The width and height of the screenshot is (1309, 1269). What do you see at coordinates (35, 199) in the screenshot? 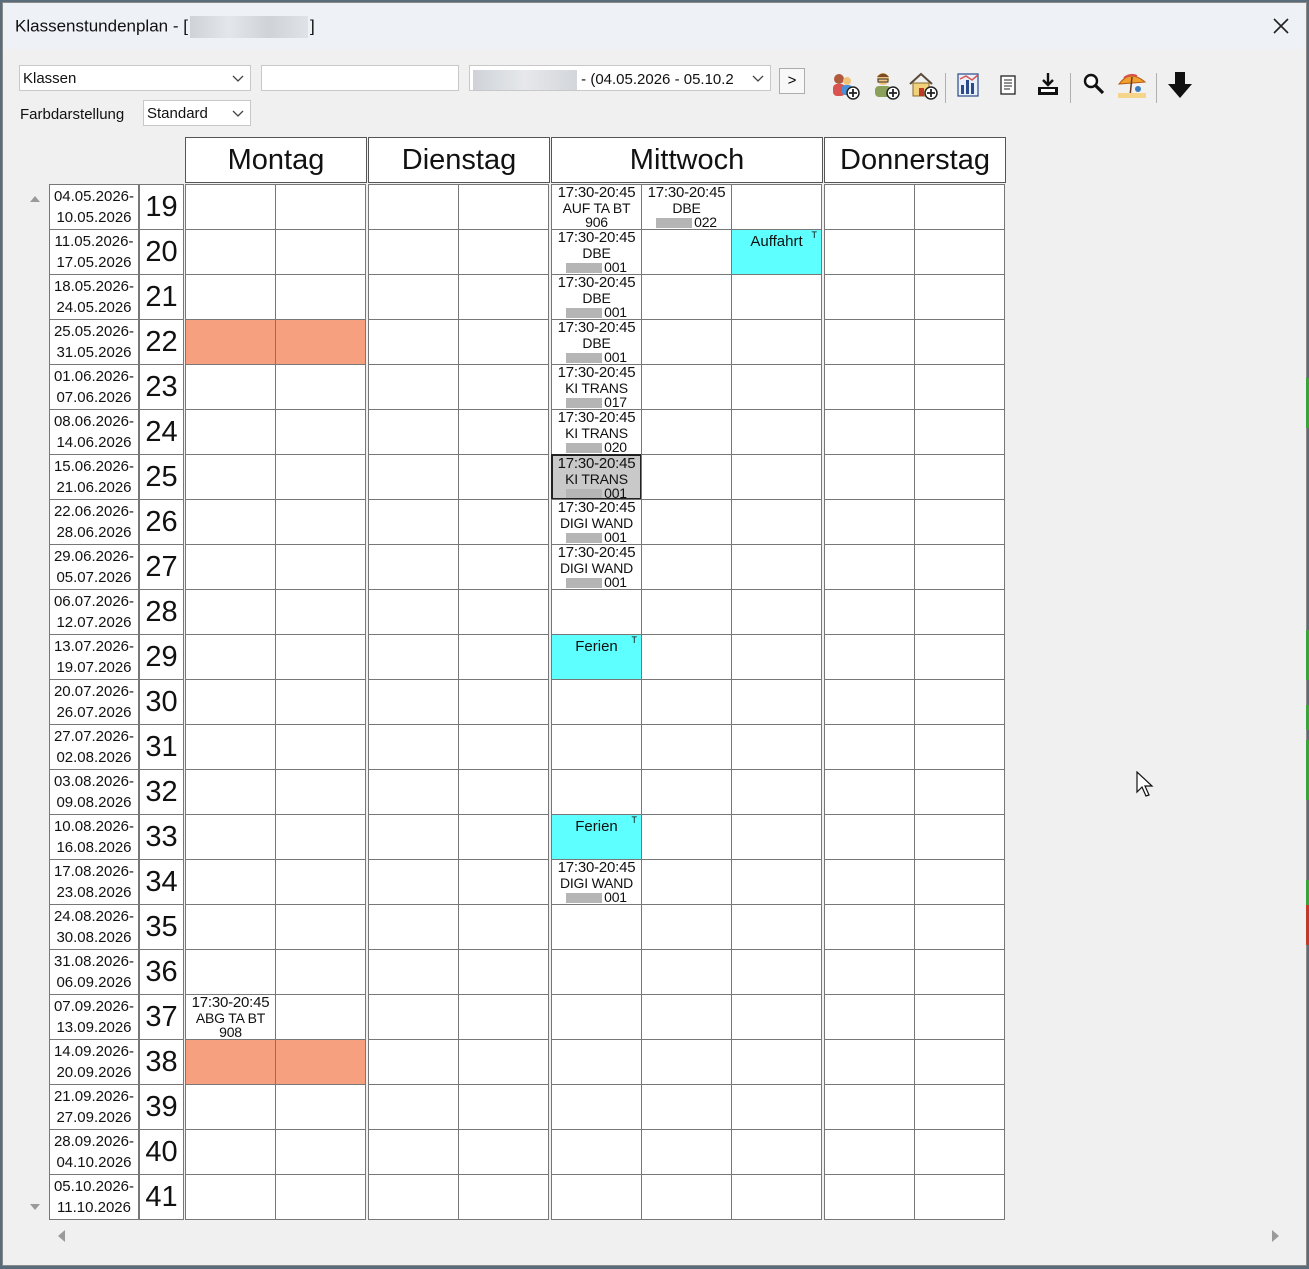
I see `scroll-up-icon` at bounding box center [35, 199].